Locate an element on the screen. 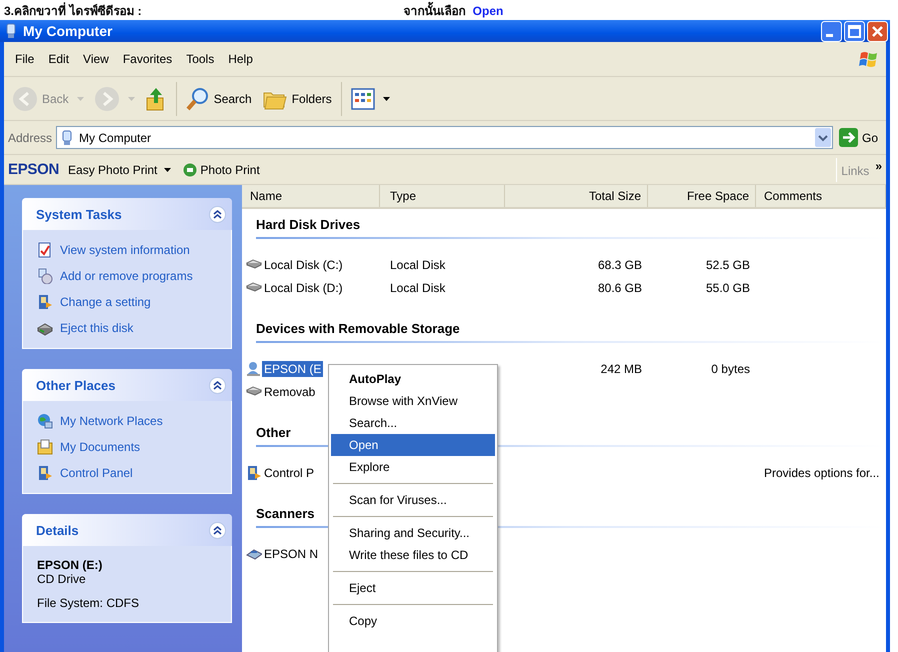  instruction-text: 3.คลิกขวาที่ ไดรฟ์ซีดีรอม : is located at coordinates (73, 10).